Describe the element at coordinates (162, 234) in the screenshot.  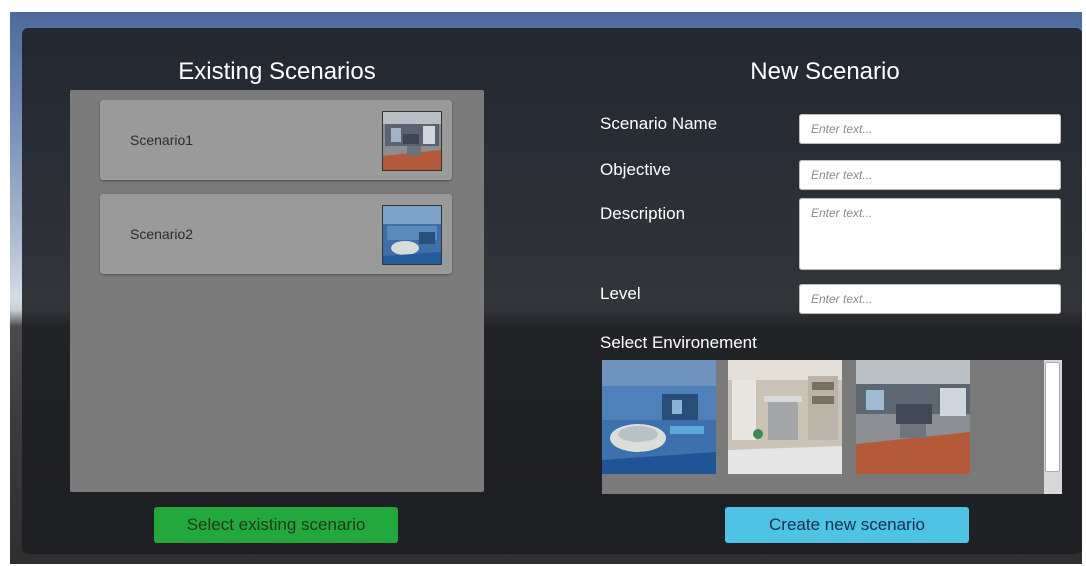
I see `scenario-name: Scenario2` at that location.